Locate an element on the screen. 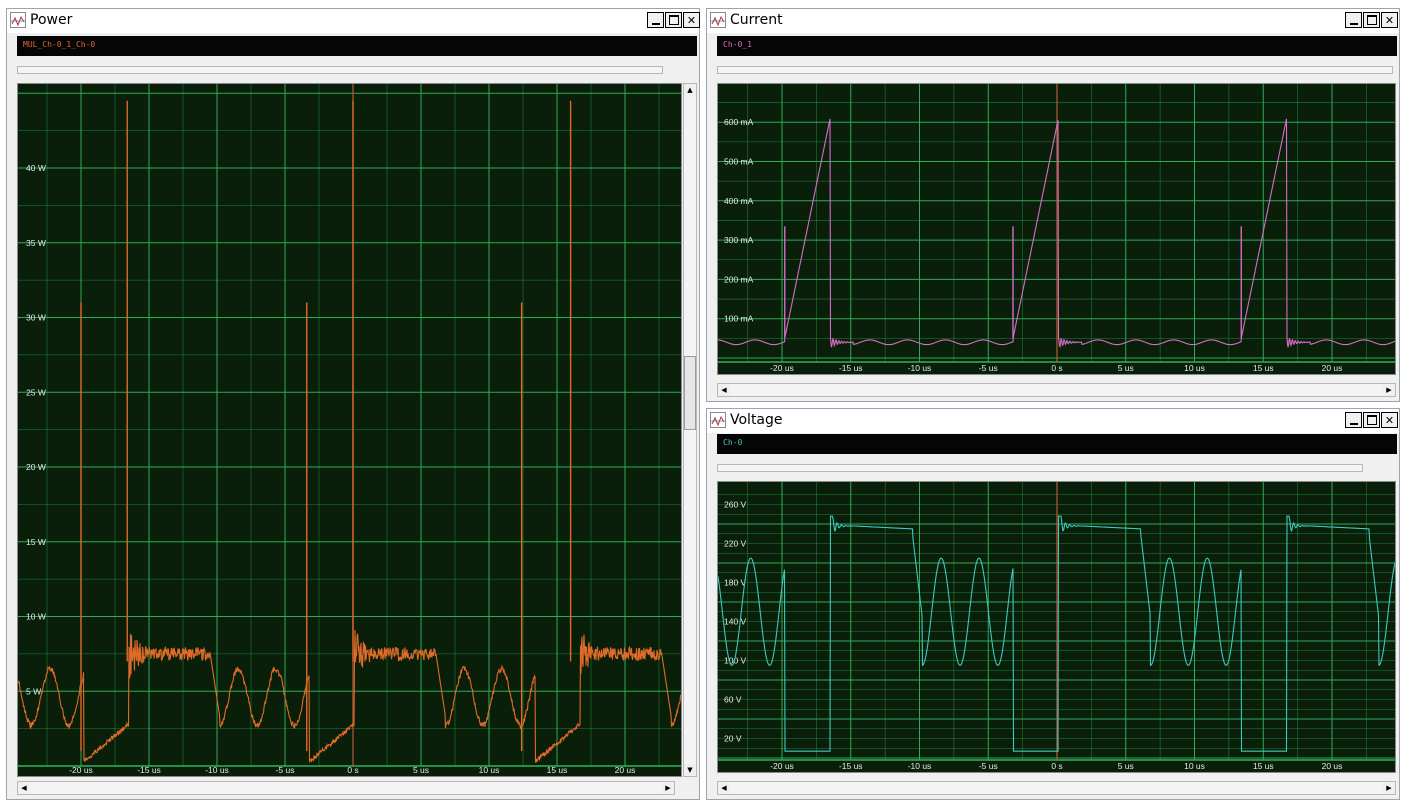  y-tick-label: 25 W is located at coordinates (36, 392).